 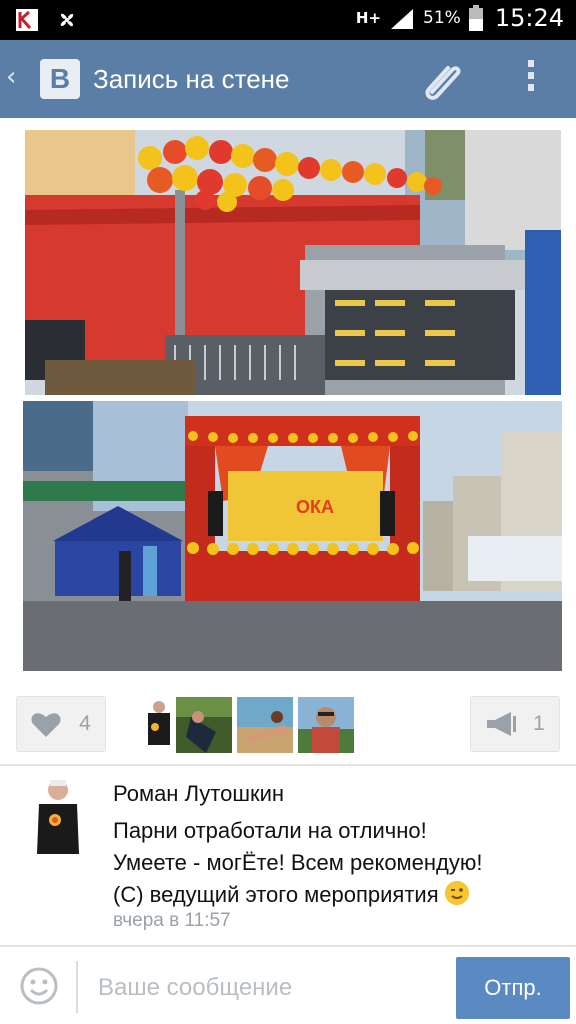 I want to click on smile-icon, so click(x=39, y=986).